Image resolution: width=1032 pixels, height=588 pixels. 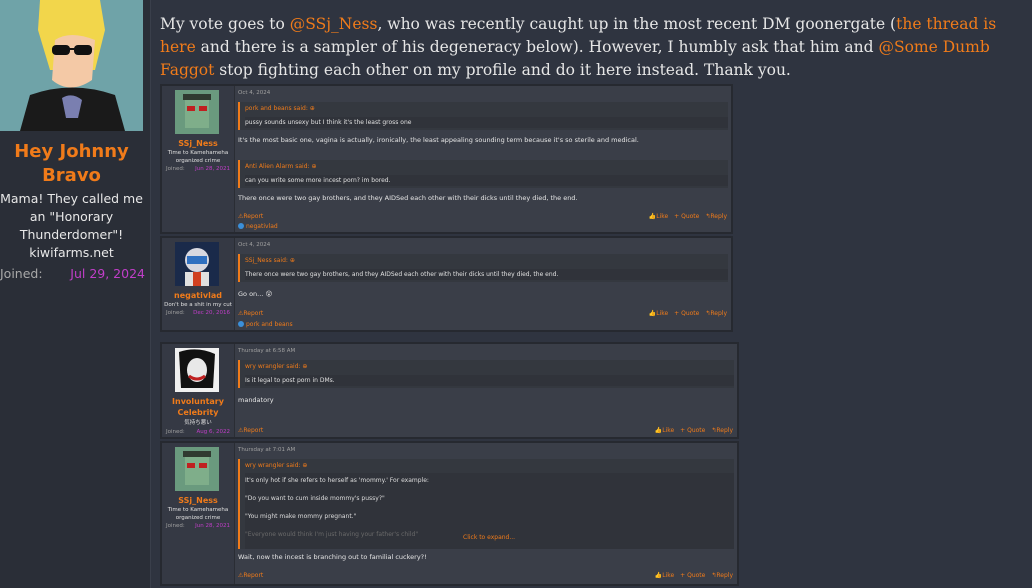 I want to click on post-username: negativlad, so click(x=198, y=295).